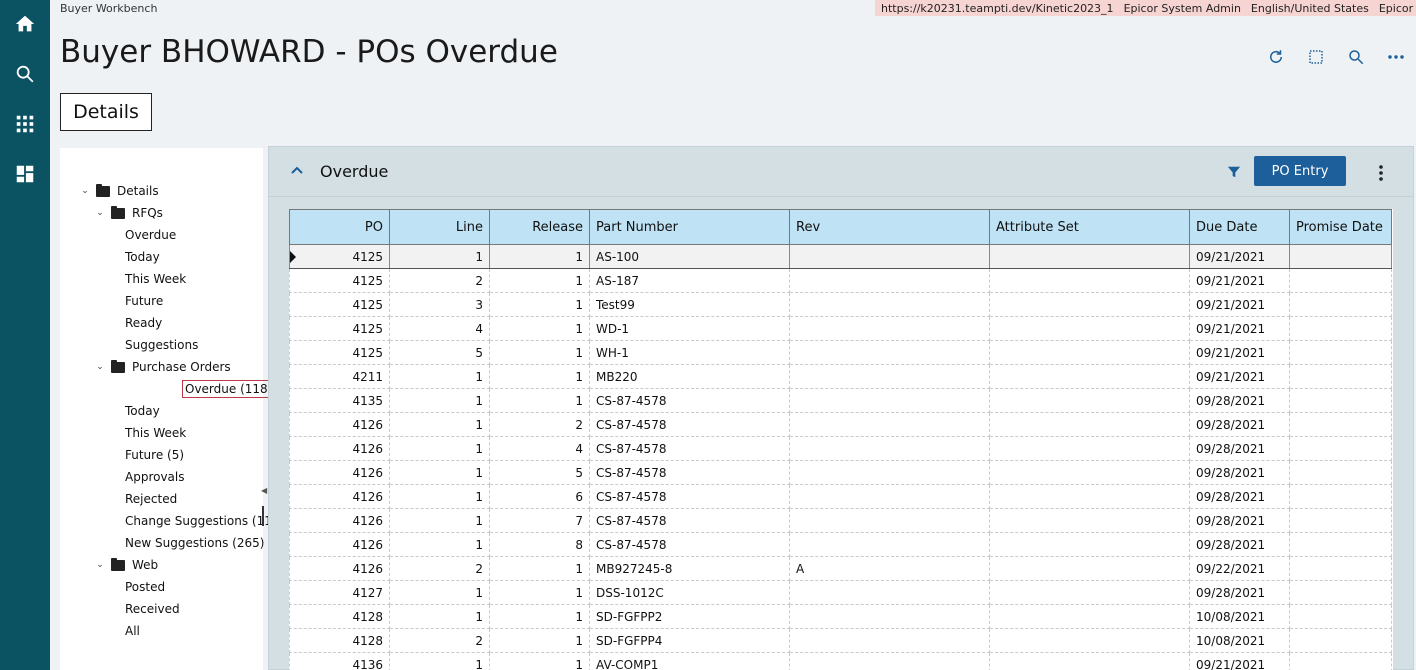  I want to click on tree-item-po-this-week: This Week, so click(155, 433).